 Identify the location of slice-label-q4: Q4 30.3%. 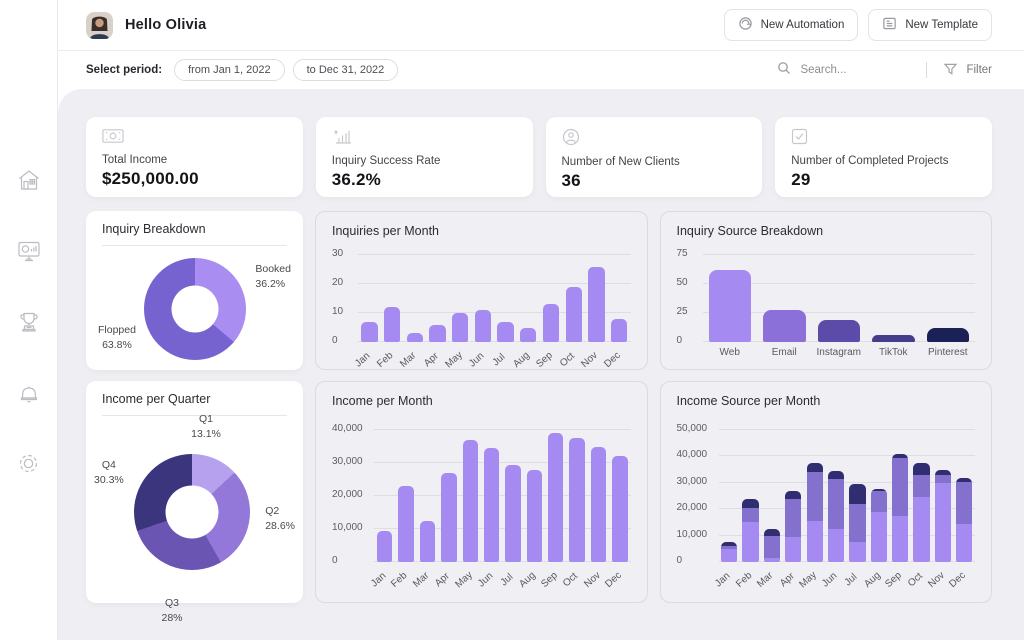
(109, 473).